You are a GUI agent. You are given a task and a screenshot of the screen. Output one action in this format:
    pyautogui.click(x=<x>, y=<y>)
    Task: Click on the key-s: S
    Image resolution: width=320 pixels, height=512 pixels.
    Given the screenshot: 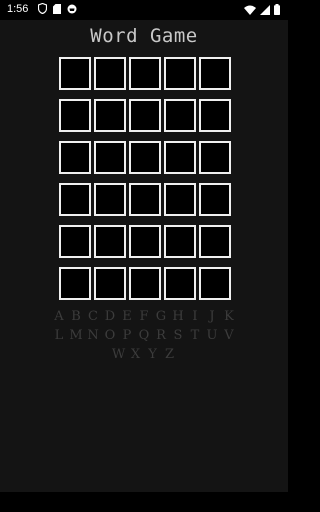 What is the action you would take?
    pyautogui.click(x=178, y=335)
    